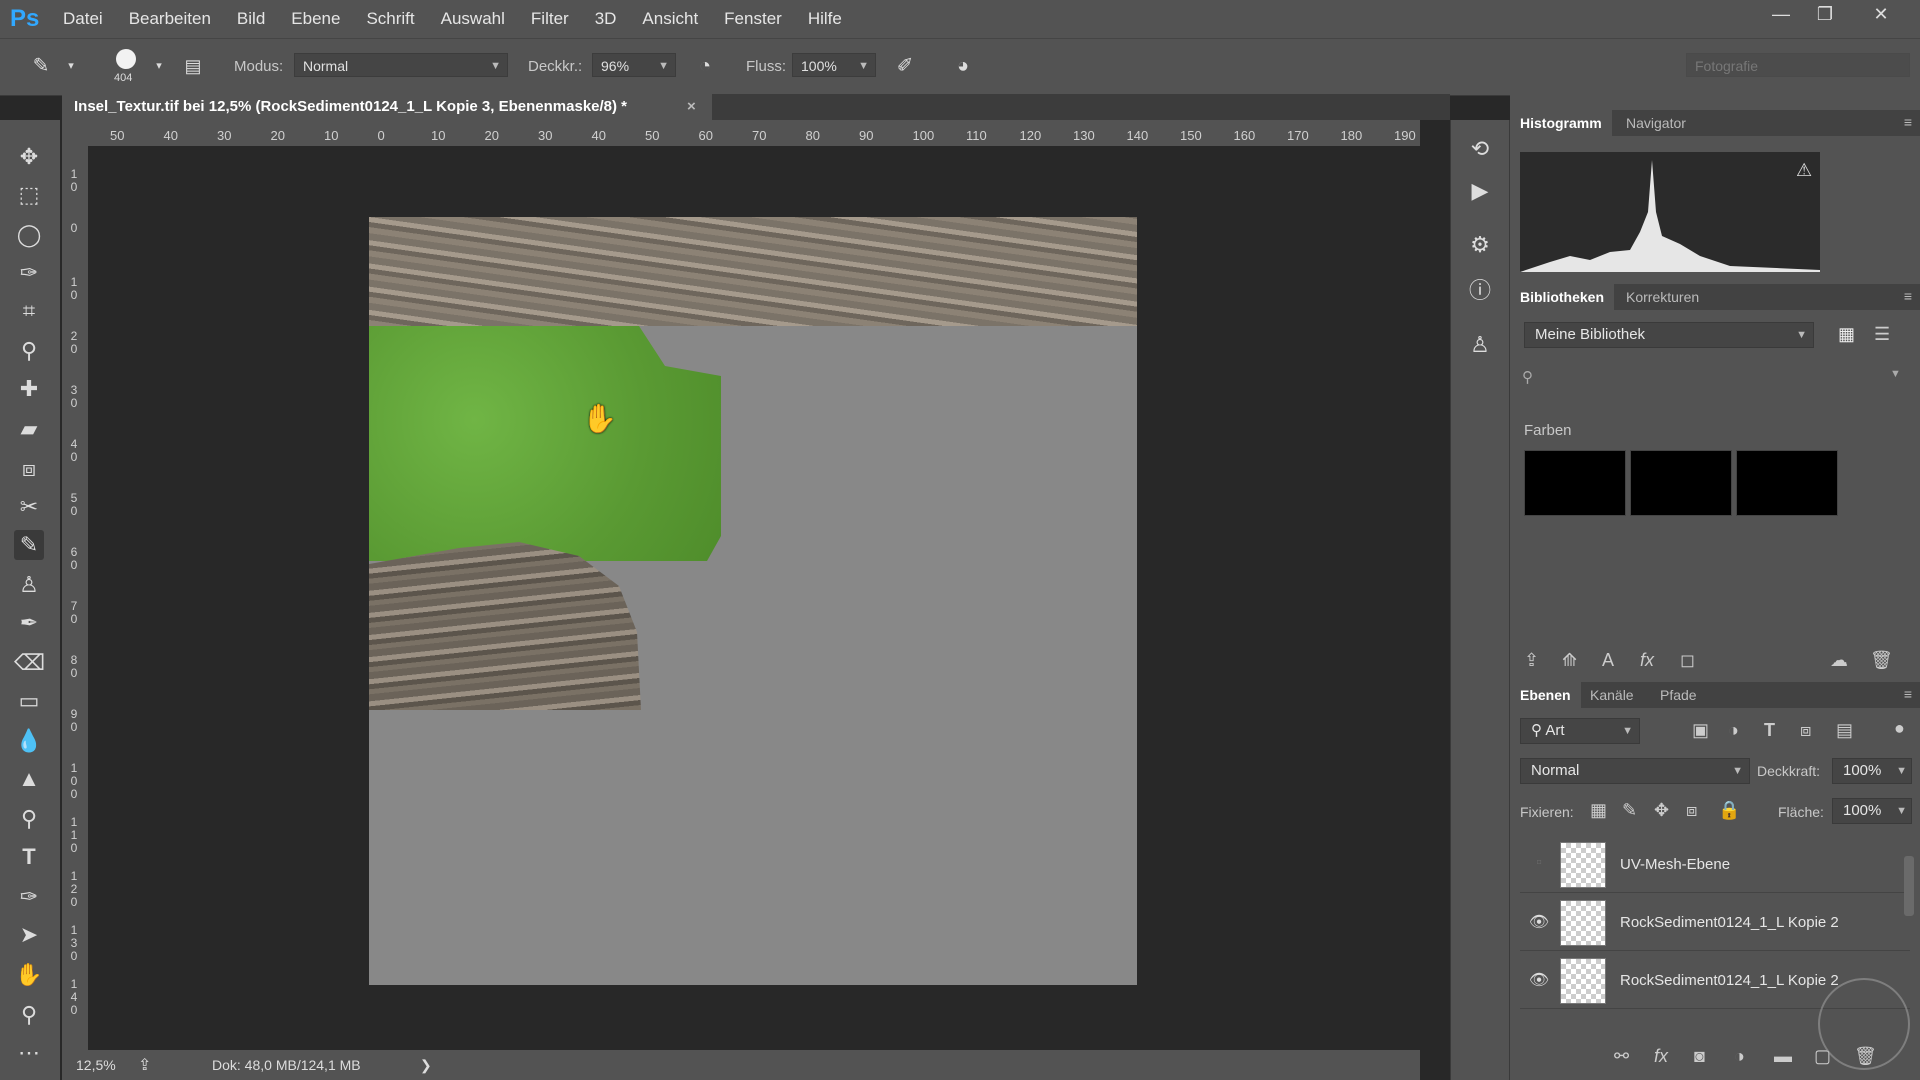  Describe the element at coordinates (1612, 695) in the screenshot. I see `tab-channels: Kanäle` at that location.